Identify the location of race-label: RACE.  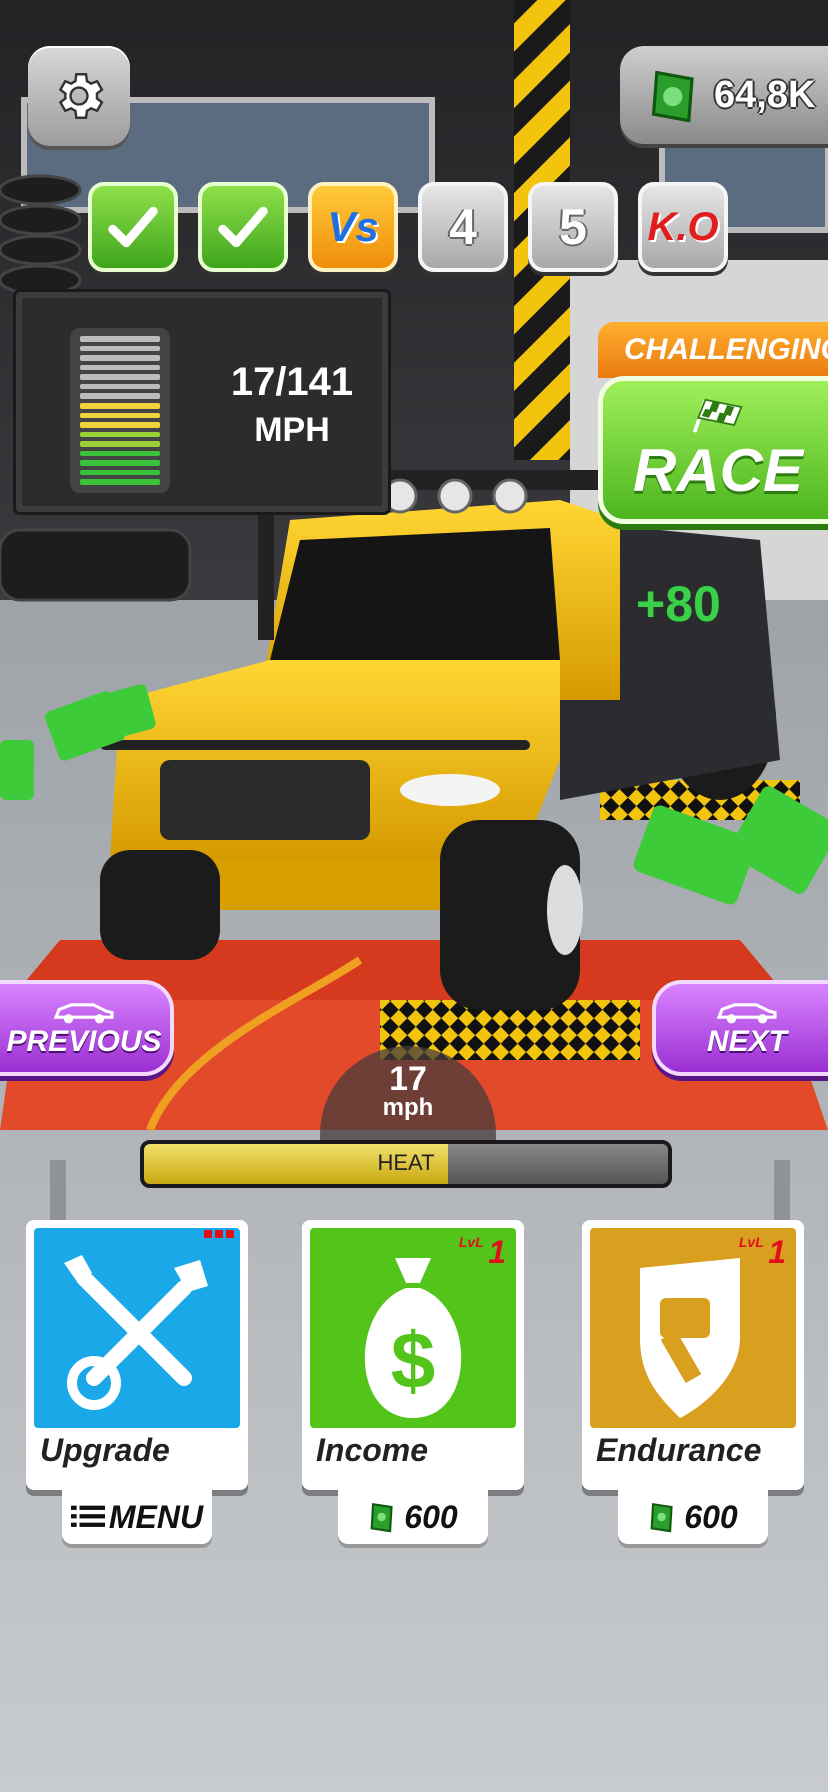
(717, 470).